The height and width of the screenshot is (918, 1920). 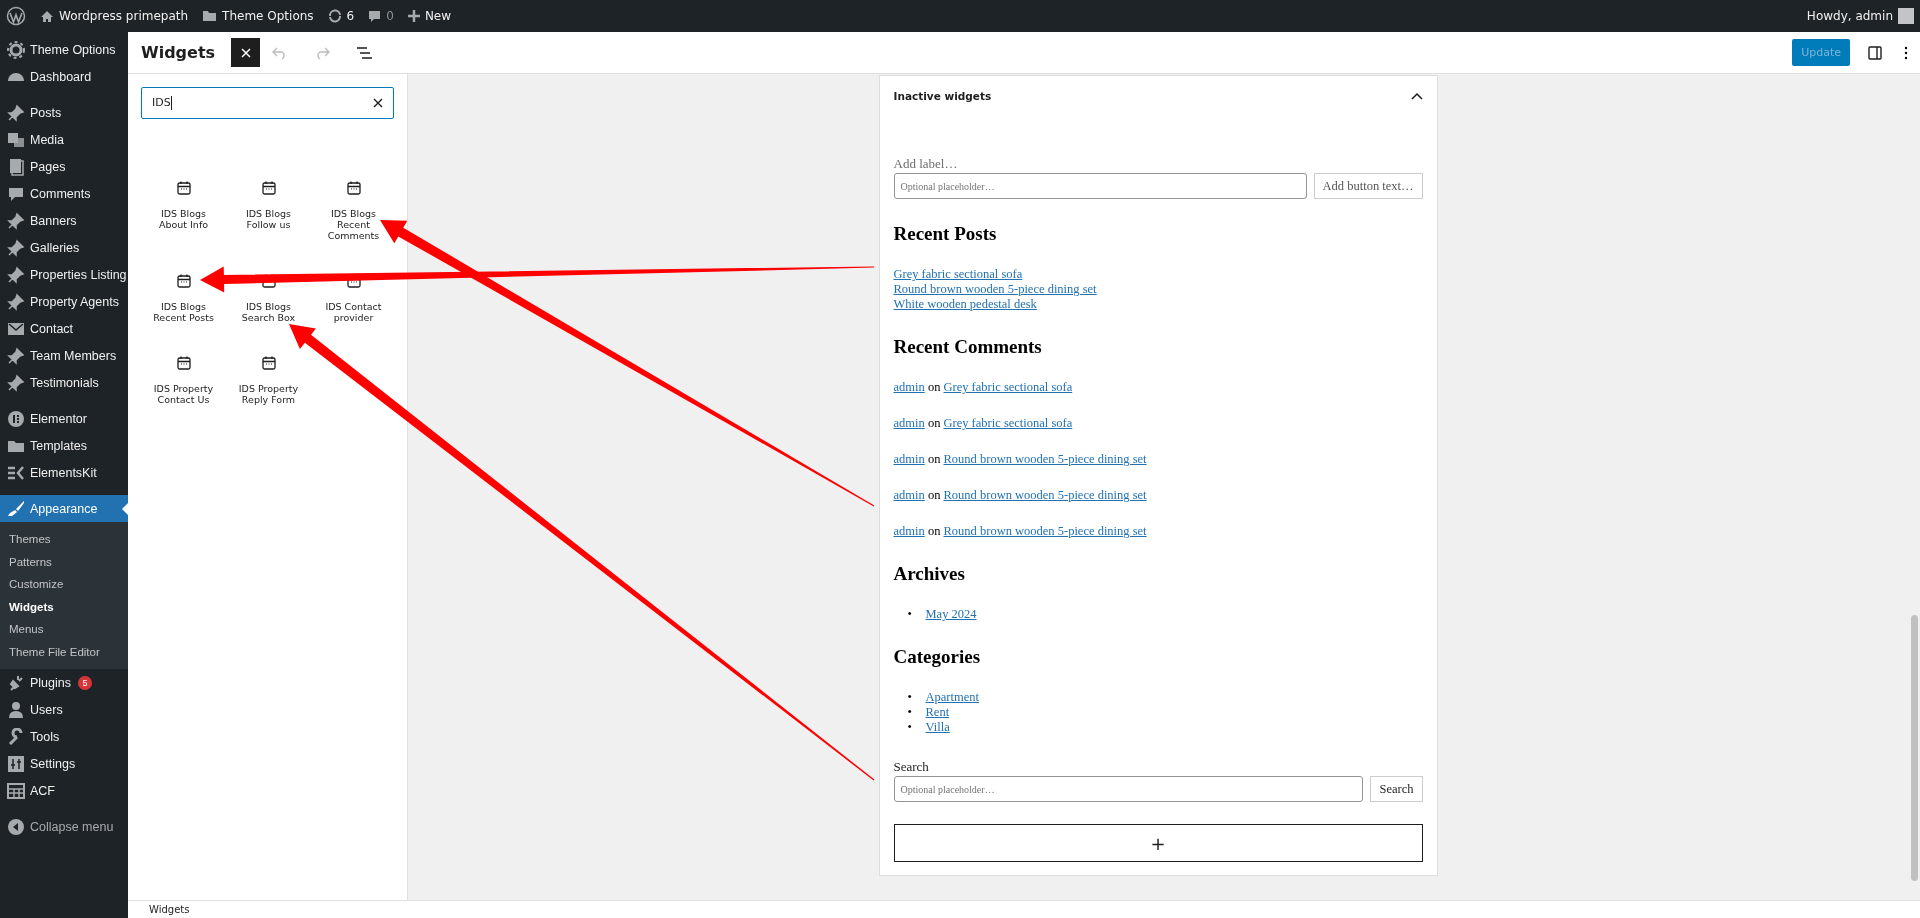 I want to click on new-link: New, so click(x=429, y=16).